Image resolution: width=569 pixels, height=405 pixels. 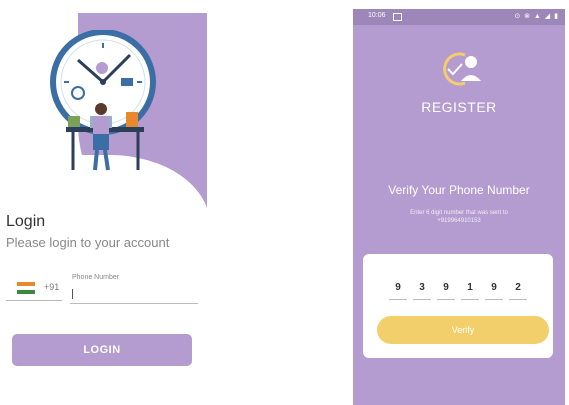 What do you see at coordinates (96, 277) in the screenshot?
I see `phone-number-label: Phone Number` at bounding box center [96, 277].